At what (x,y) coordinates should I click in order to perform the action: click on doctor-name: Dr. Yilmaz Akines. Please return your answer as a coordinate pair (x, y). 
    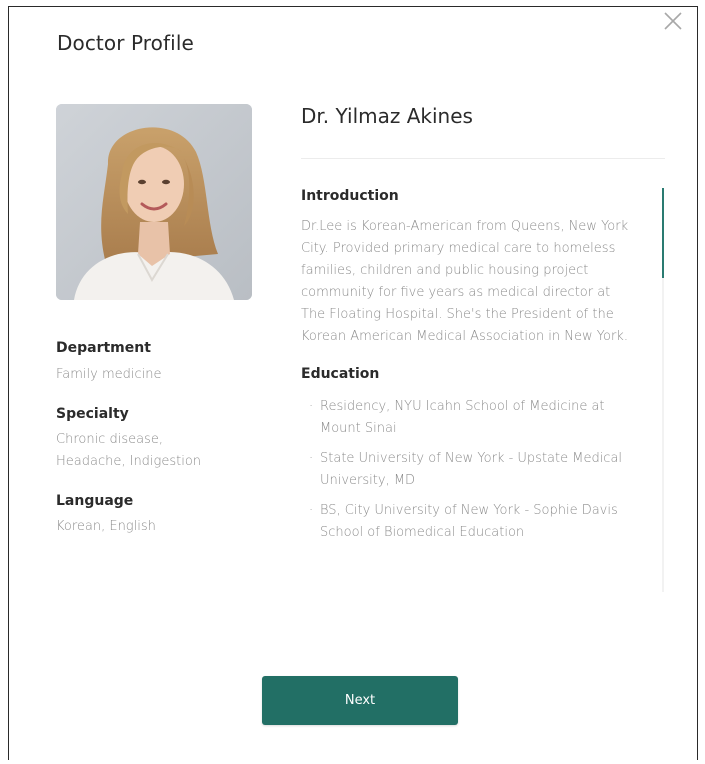
    Looking at the image, I should click on (387, 116).